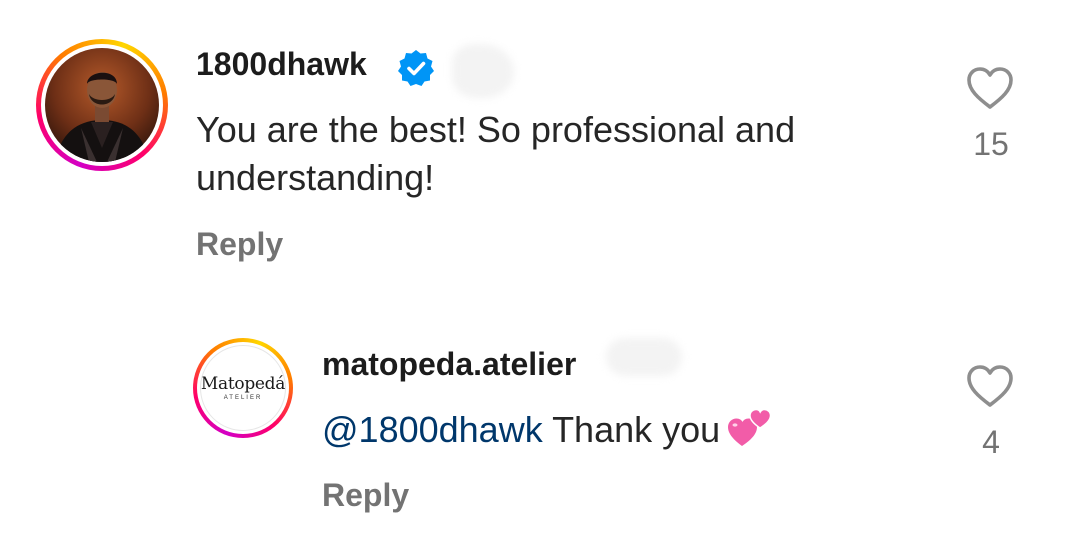 Image resolution: width=1080 pixels, height=550 pixels. What do you see at coordinates (416, 68) in the screenshot?
I see `verified-badge-icon` at bounding box center [416, 68].